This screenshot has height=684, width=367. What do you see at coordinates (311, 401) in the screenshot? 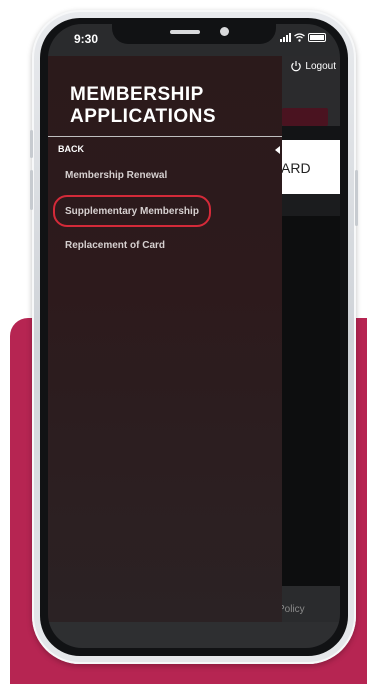
I see `page-body` at bounding box center [311, 401].